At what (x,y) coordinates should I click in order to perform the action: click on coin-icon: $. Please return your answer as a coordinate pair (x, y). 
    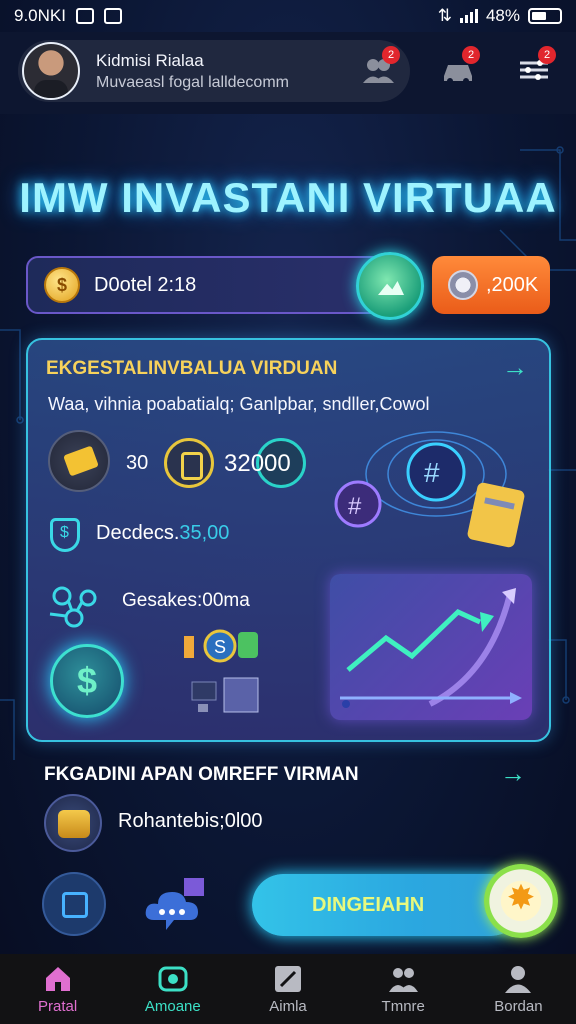
    Looking at the image, I should click on (62, 285).